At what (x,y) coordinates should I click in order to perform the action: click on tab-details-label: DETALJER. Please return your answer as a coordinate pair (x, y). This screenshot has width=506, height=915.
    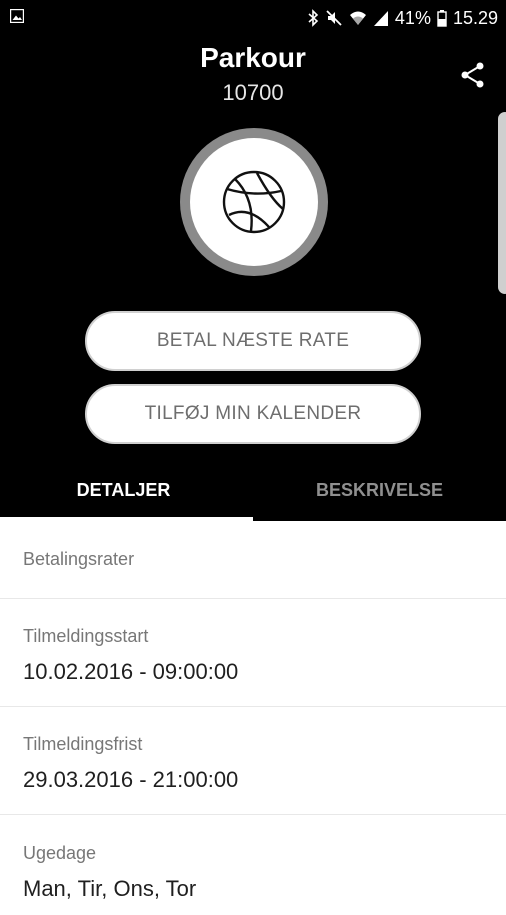
    Looking at the image, I should click on (123, 490).